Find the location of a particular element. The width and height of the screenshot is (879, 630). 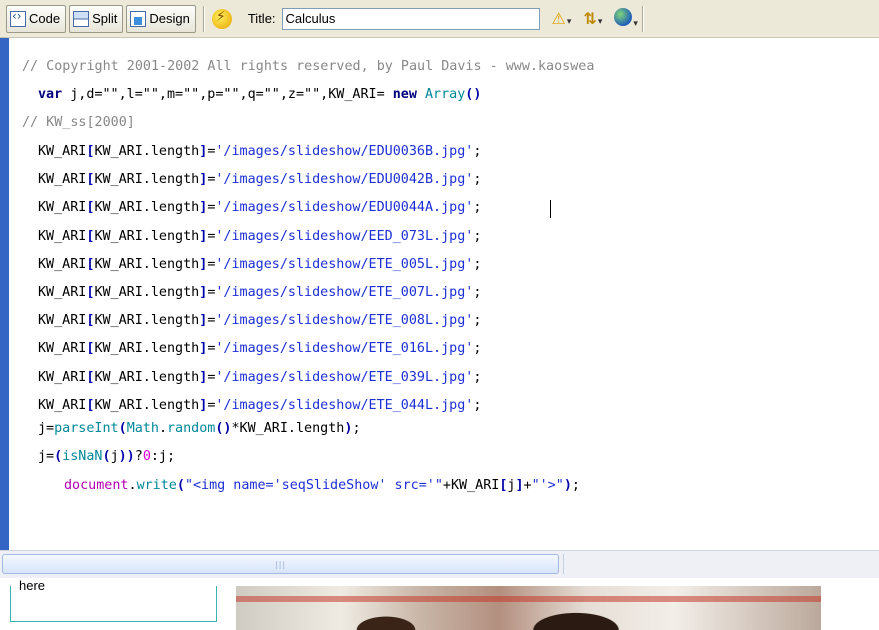

split-view-icon is located at coordinates (81, 18).